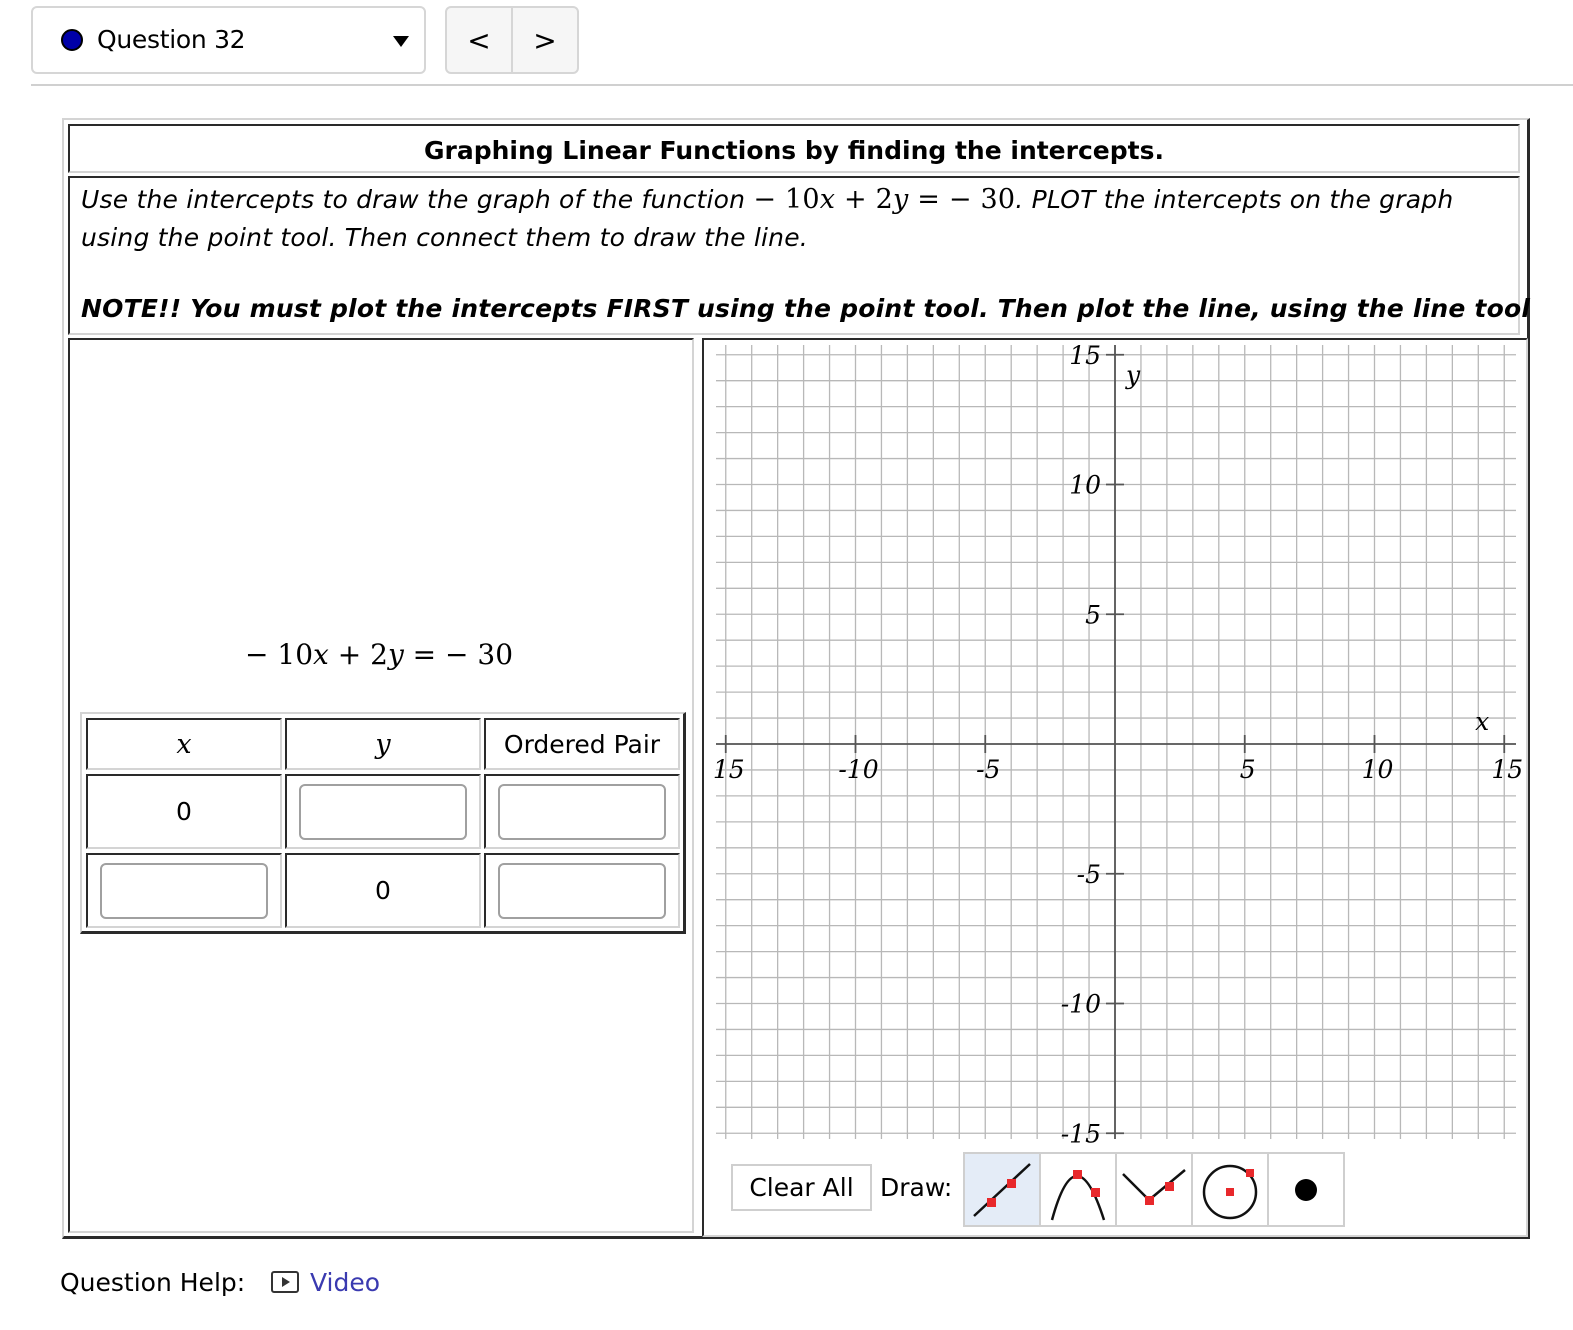 This screenshot has height=1330, width=1573. I want to click on point-tool-button, so click(1306, 1189).